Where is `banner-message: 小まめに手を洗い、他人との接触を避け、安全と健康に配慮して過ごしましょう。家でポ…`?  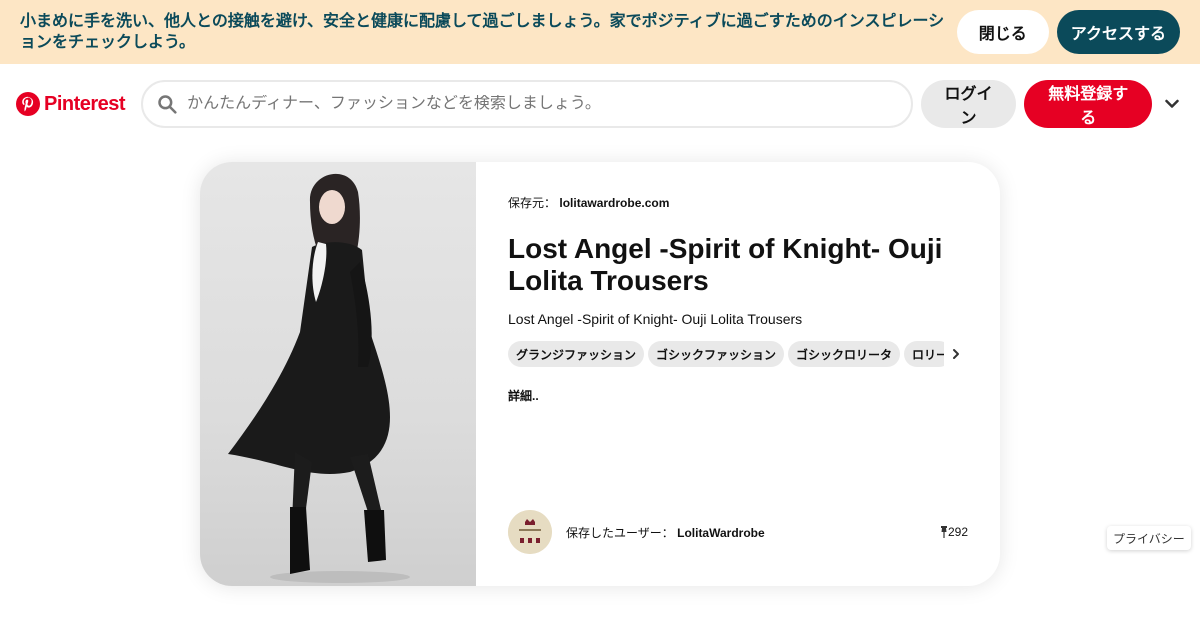
banner-message: 小まめに手を洗い、他人との接触を避け、安全と健康に配慮して過ごしましょう。家でポ… is located at coordinates (482, 32).